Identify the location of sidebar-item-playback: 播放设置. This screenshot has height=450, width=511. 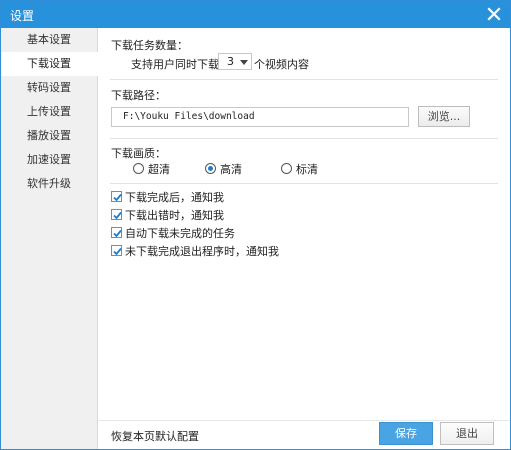
(49, 136).